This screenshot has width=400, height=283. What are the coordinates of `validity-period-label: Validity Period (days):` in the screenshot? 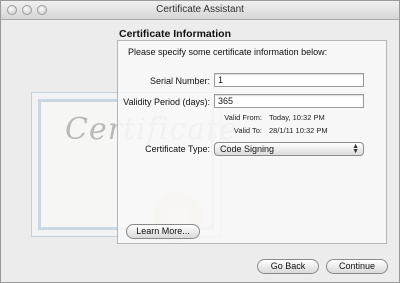 It's located at (166, 102).